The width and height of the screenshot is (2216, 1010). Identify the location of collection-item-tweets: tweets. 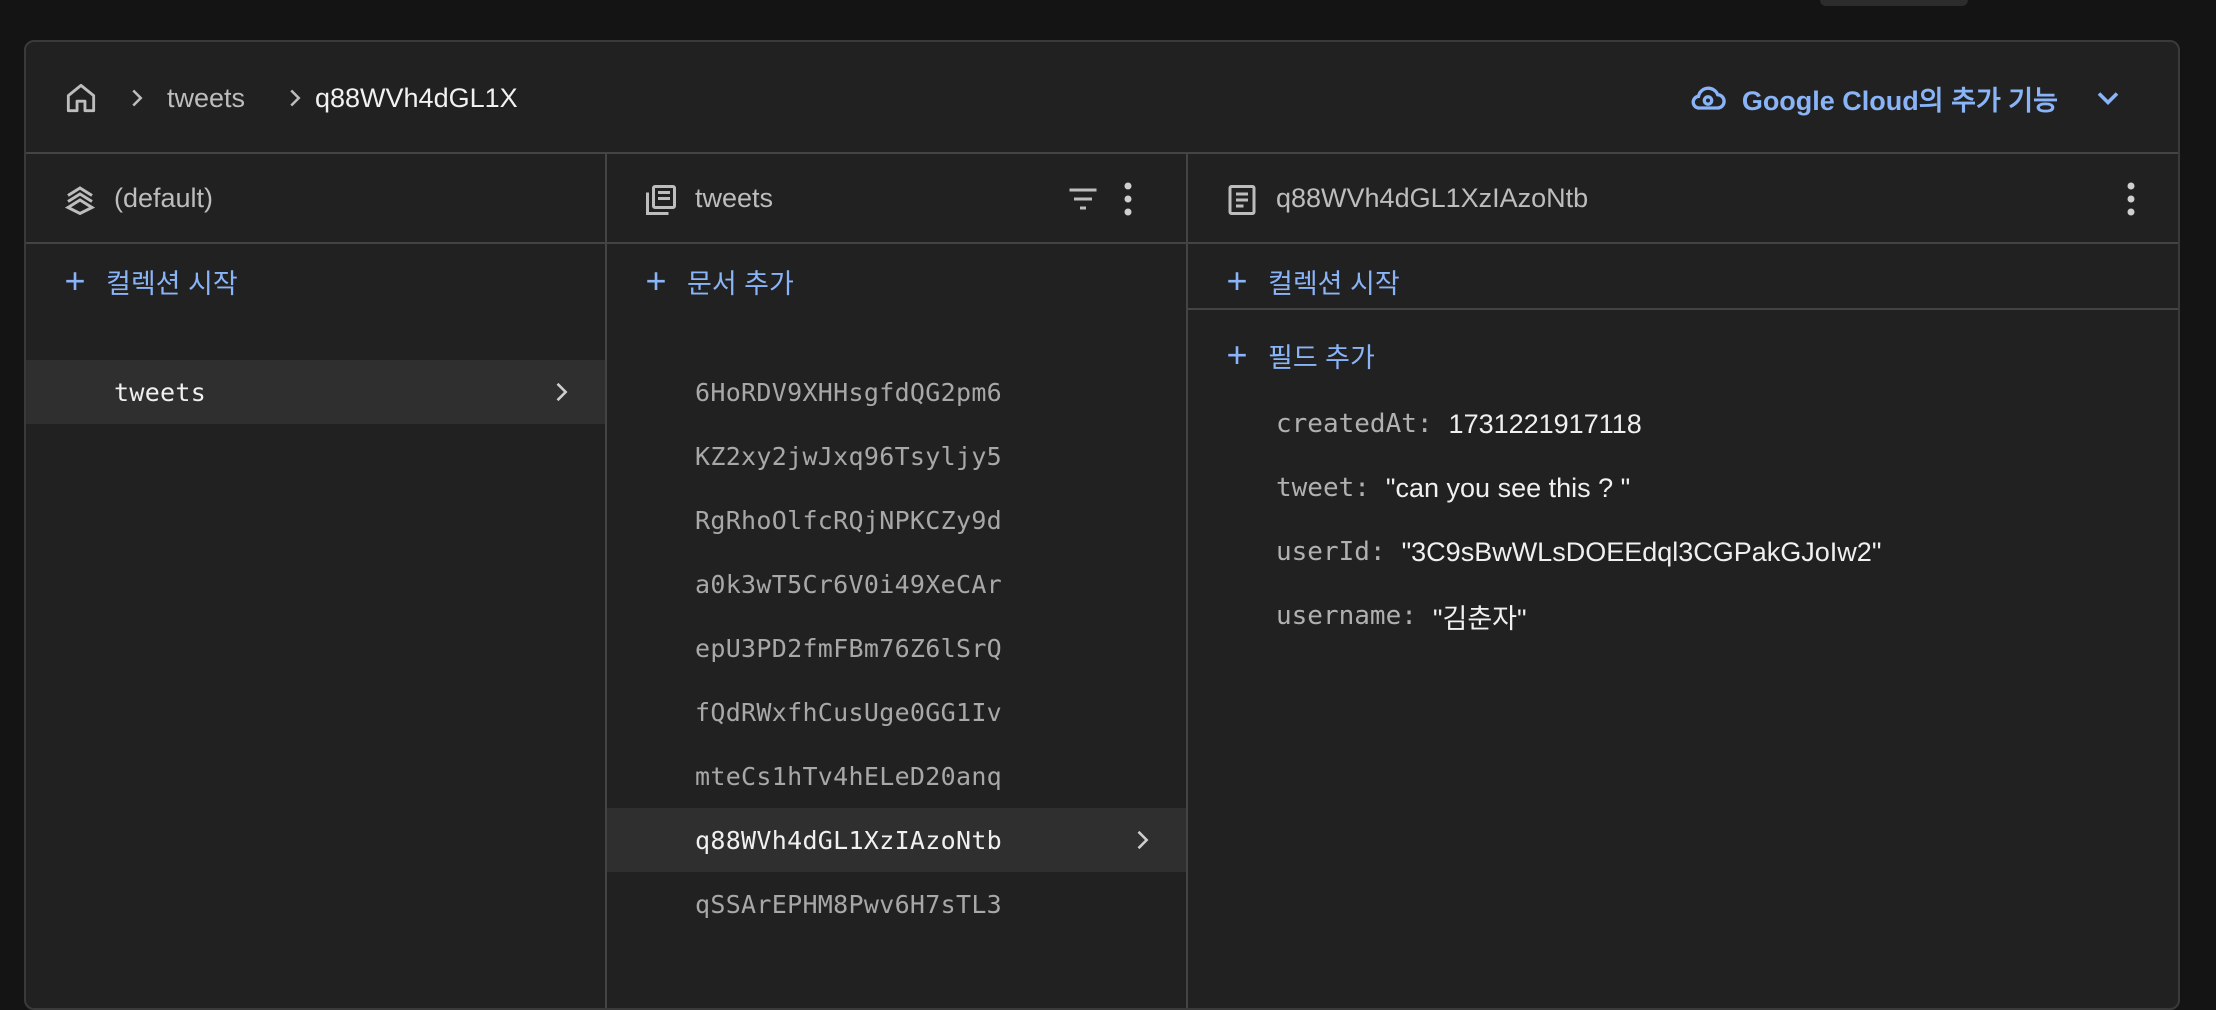
(315, 392).